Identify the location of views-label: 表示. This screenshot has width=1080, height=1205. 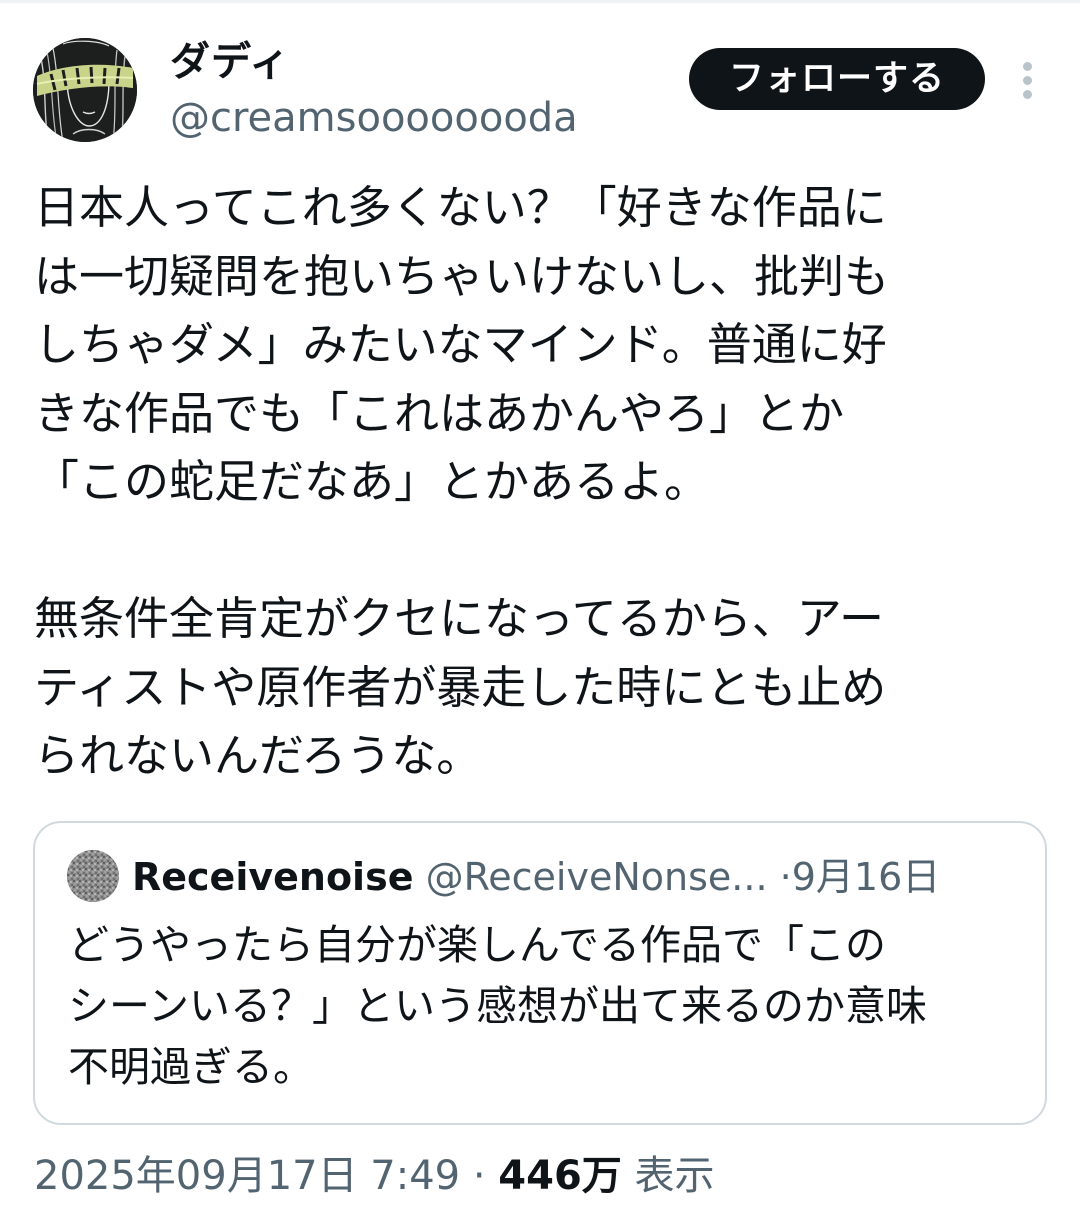
(674, 1176).